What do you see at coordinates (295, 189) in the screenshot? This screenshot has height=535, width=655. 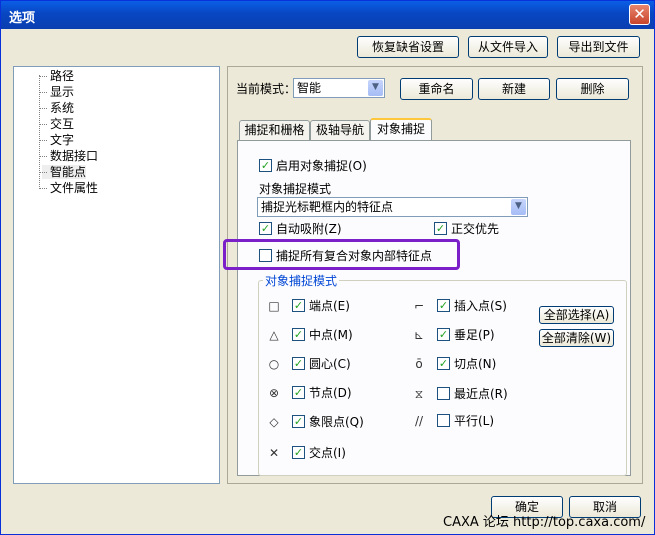 I see `snap-mode-label: 对象捕捉模式` at bounding box center [295, 189].